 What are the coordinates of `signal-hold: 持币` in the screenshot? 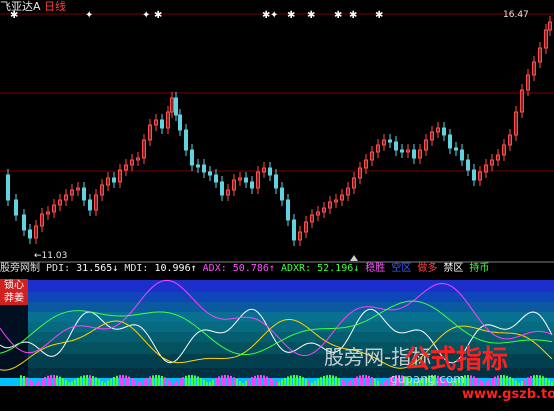 It's located at (479, 268).